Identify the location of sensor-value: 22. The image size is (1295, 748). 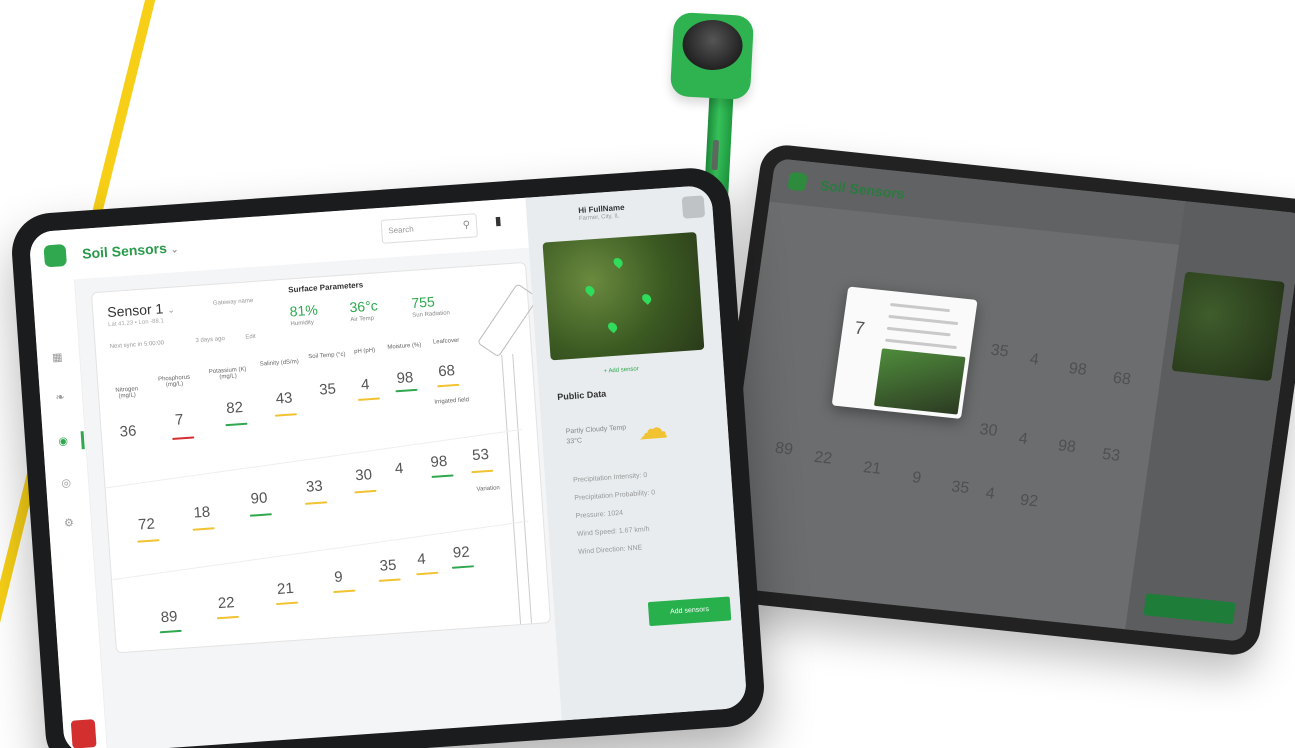
(226, 603).